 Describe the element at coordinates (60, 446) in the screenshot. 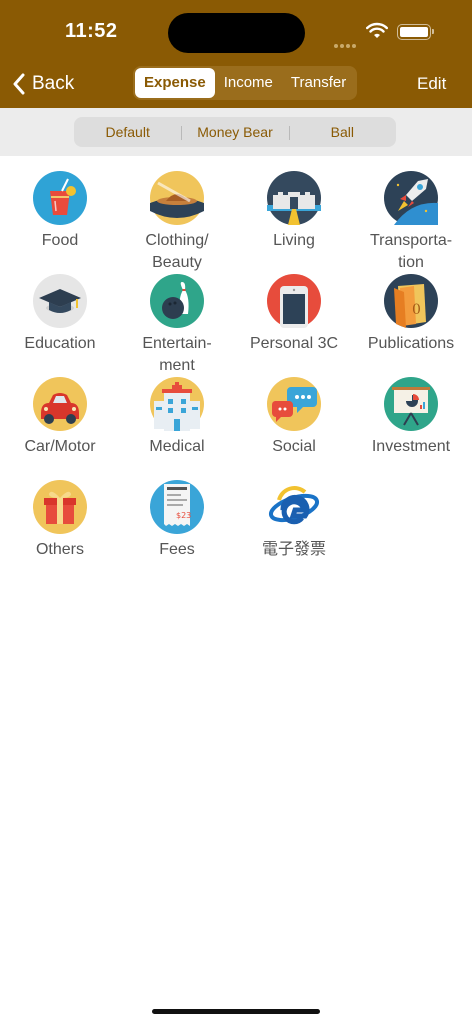

I see `category-label: Car/Motor` at that location.